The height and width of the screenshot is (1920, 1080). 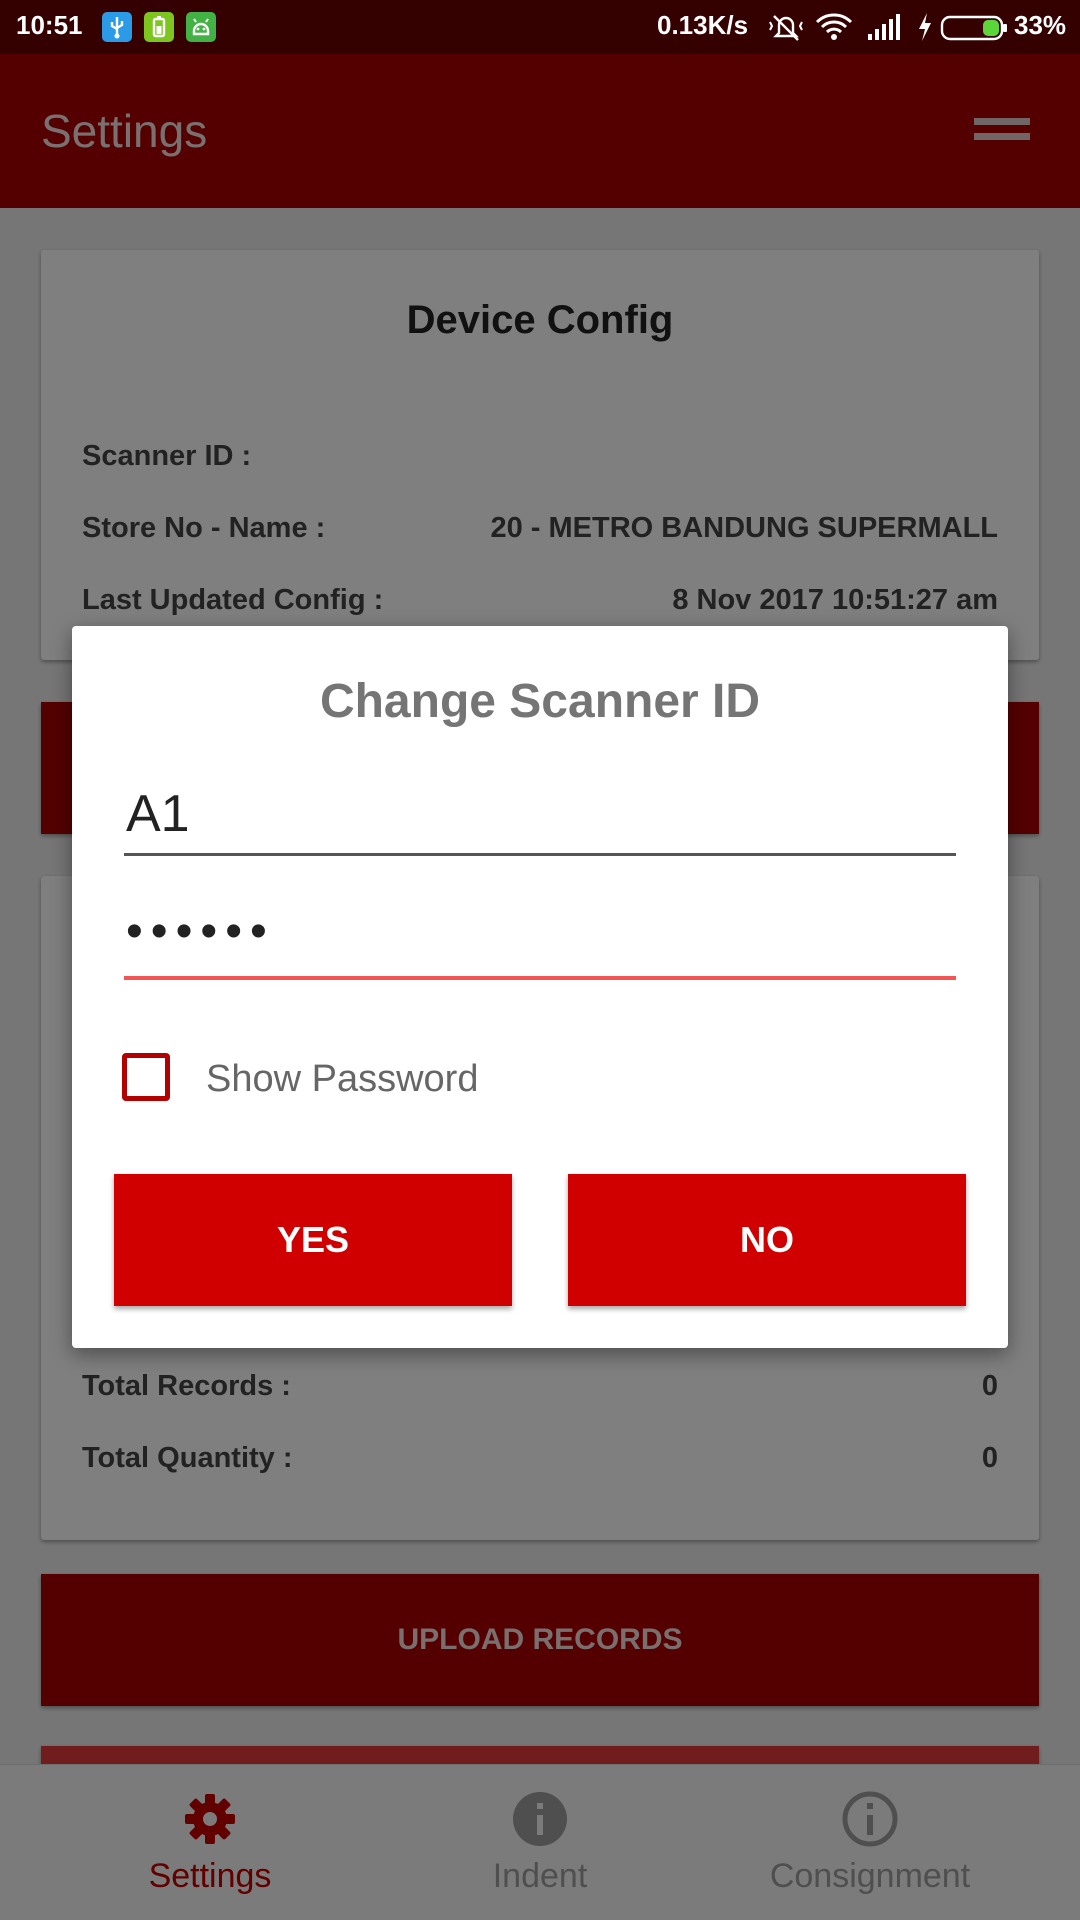 What do you see at coordinates (786, 29) in the screenshot?
I see `mute-vibrate-icon` at bounding box center [786, 29].